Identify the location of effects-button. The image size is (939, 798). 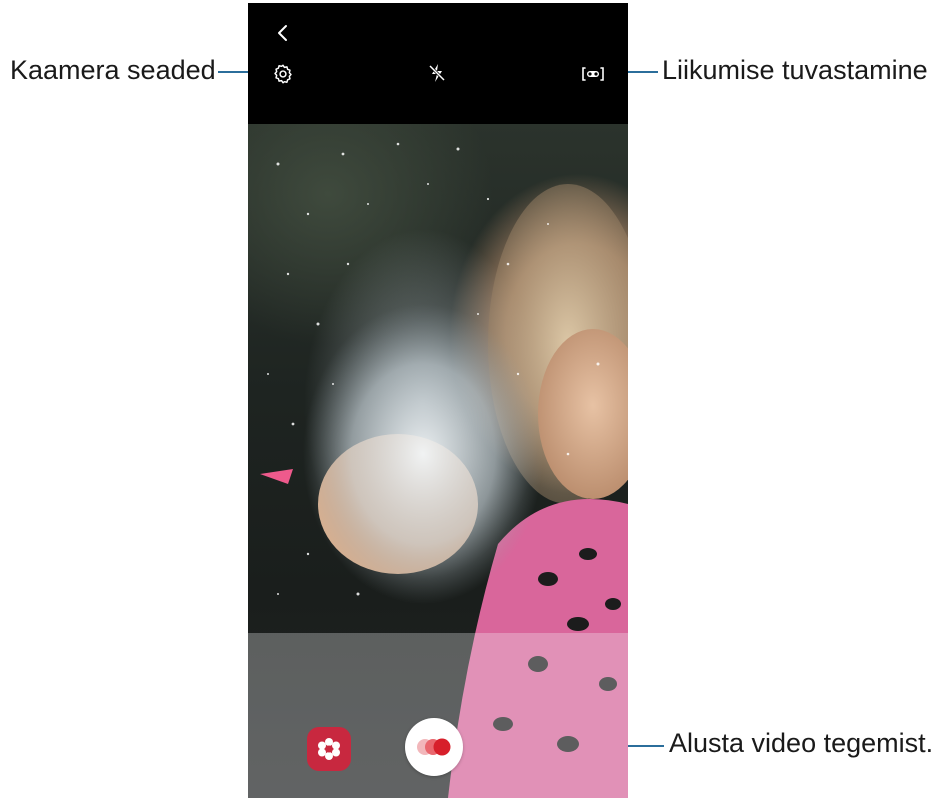
(329, 749).